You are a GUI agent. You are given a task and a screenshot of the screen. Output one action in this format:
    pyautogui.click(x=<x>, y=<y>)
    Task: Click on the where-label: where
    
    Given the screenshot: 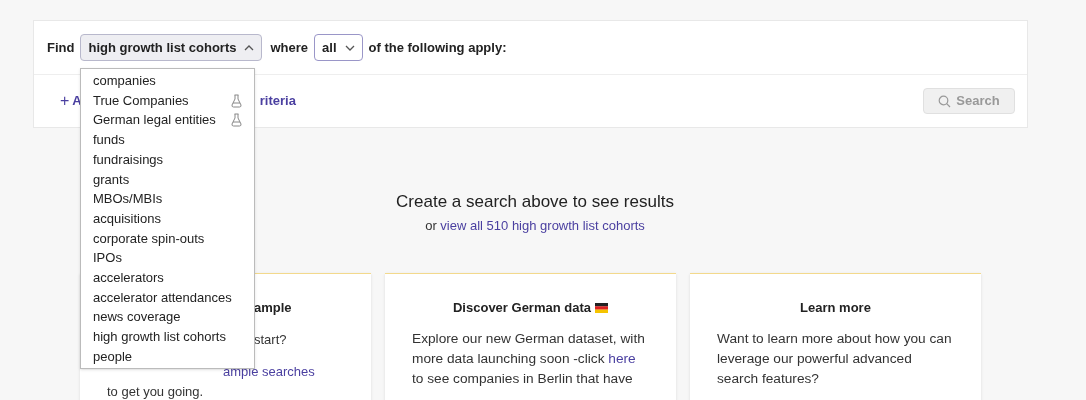 What is the action you would take?
    pyautogui.click(x=289, y=47)
    